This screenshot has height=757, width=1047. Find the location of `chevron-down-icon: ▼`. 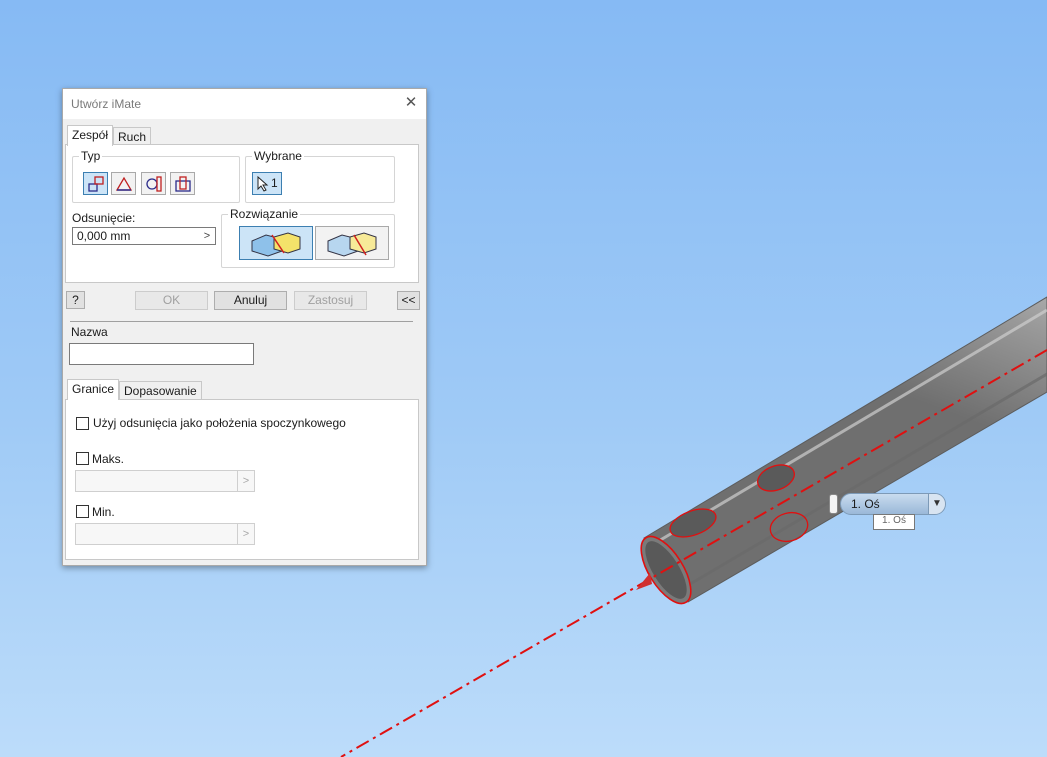

chevron-down-icon: ▼ is located at coordinates (936, 504).